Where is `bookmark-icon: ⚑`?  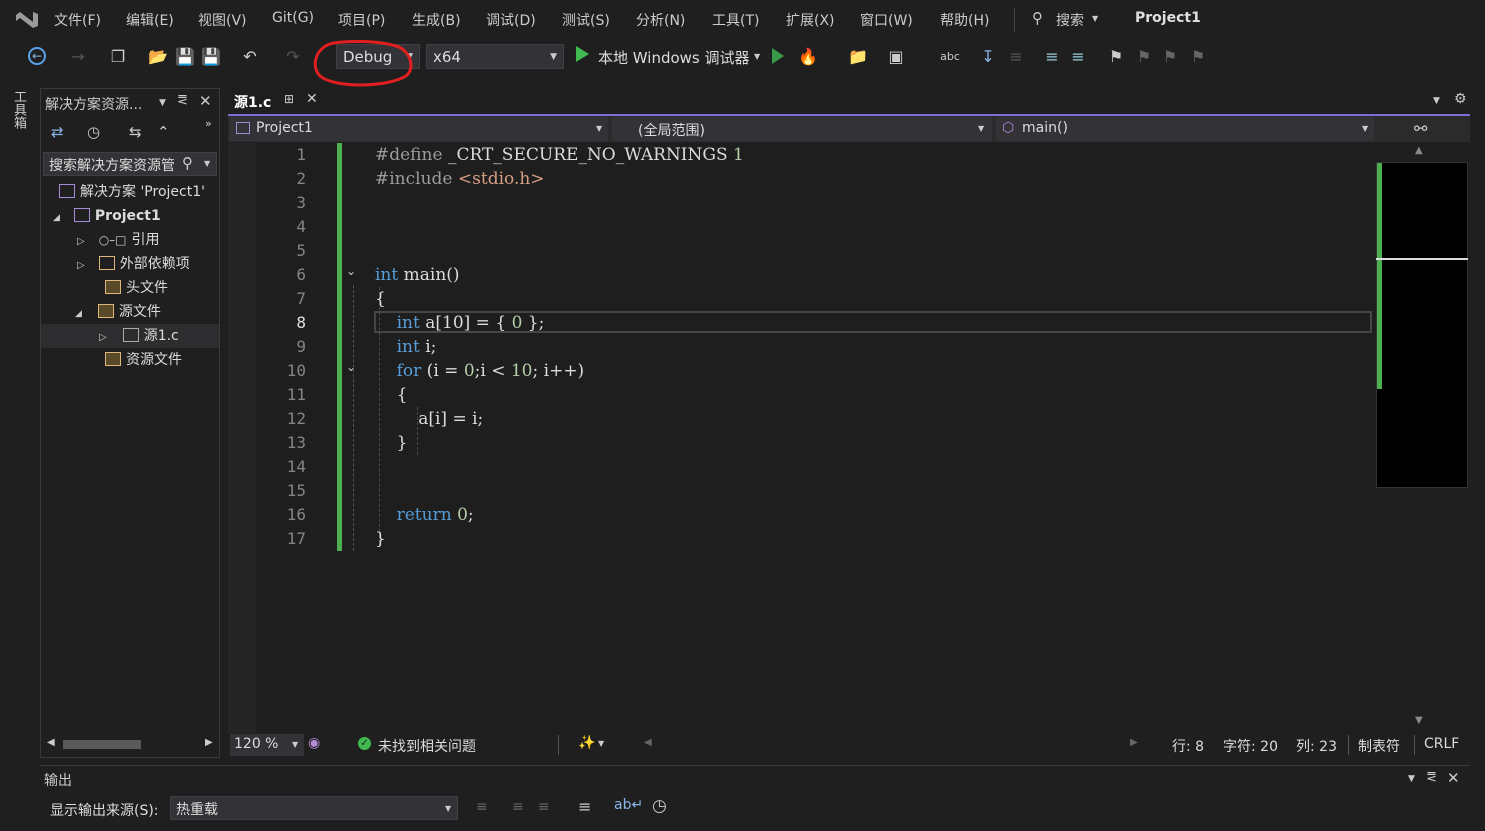 bookmark-icon: ⚑ is located at coordinates (1116, 57).